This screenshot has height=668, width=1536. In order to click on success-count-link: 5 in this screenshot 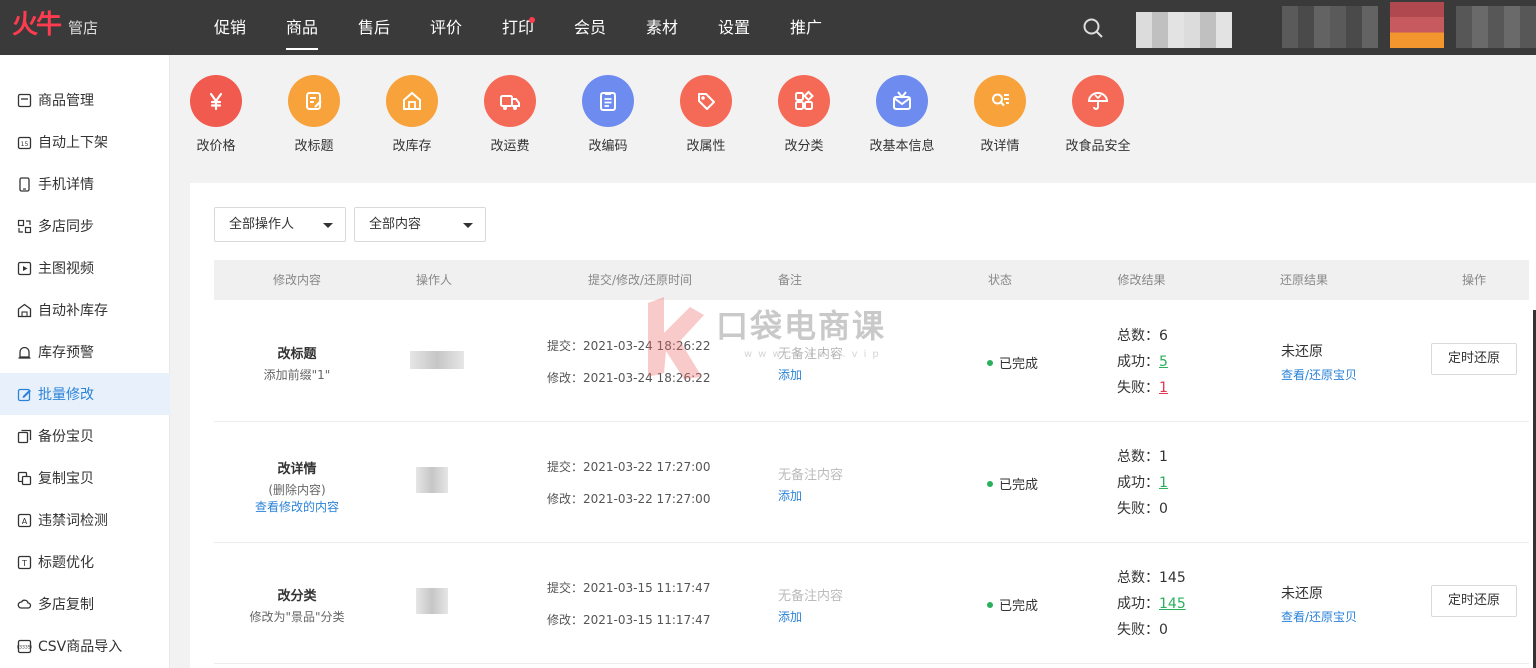, I will do `click(1163, 362)`.